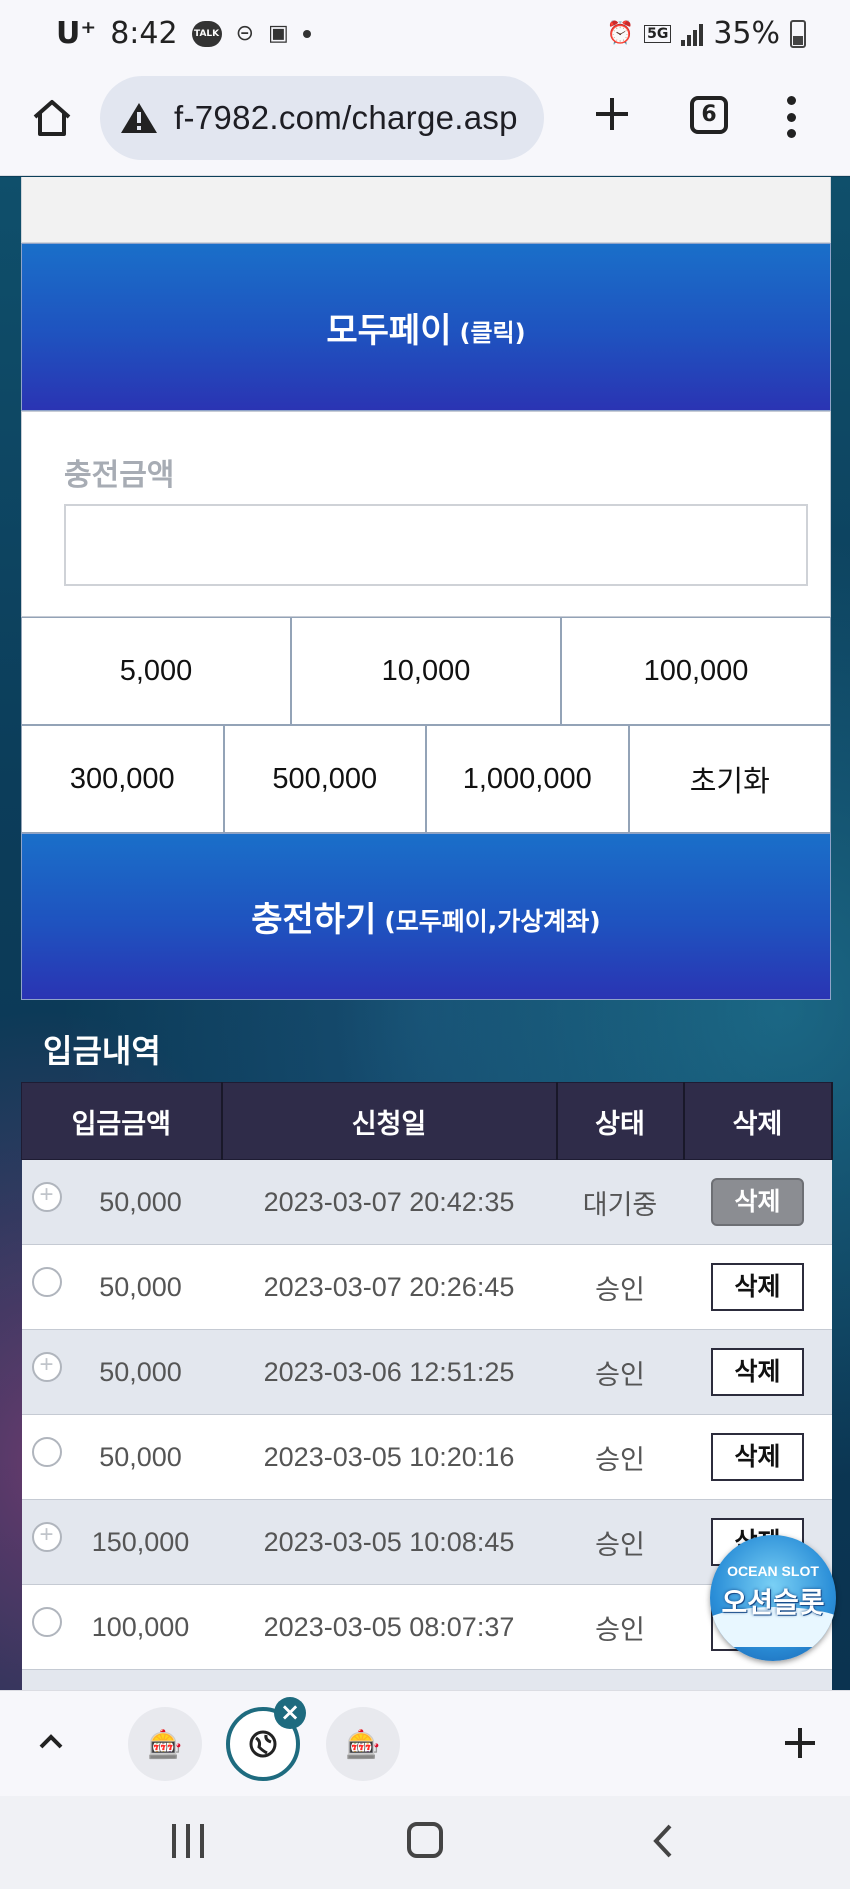 Image resolution: width=850 pixels, height=1889 pixels. Describe the element at coordinates (692, 34) in the screenshot. I see `signal-icon` at that location.